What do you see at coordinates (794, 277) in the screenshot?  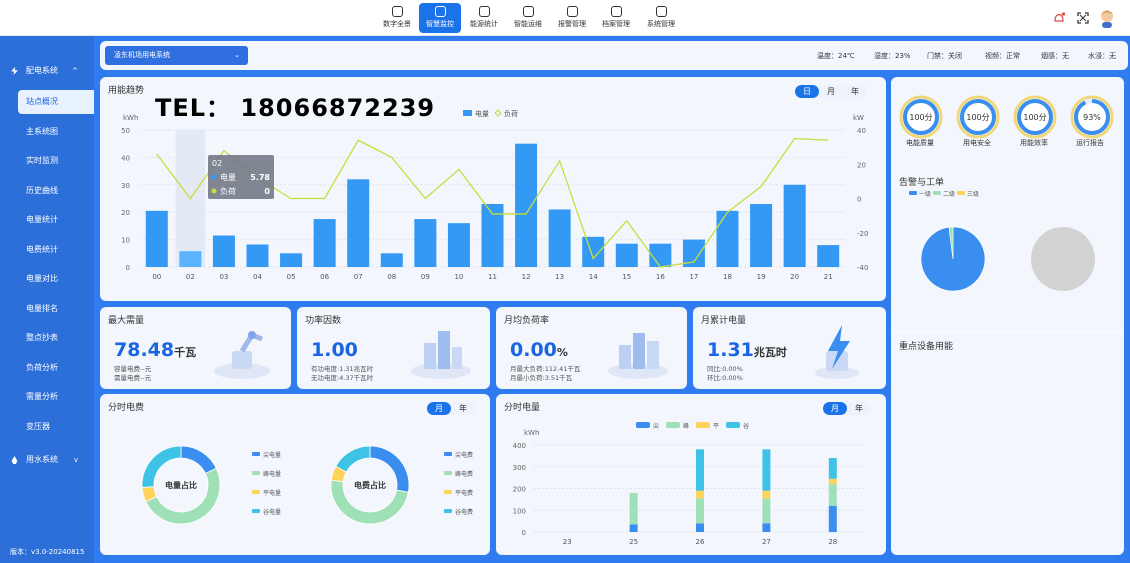 I see `x-tick-label: 20` at bounding box center [794, 277].